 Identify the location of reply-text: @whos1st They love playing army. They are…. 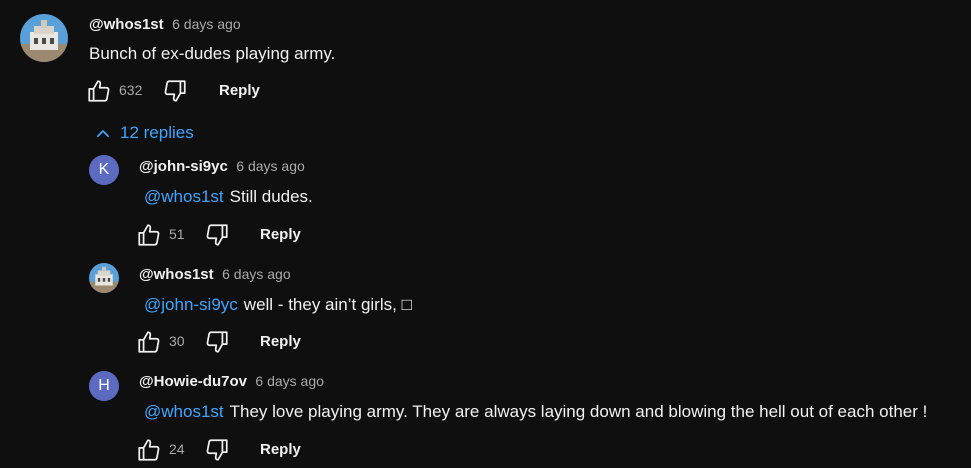
(535, 412).